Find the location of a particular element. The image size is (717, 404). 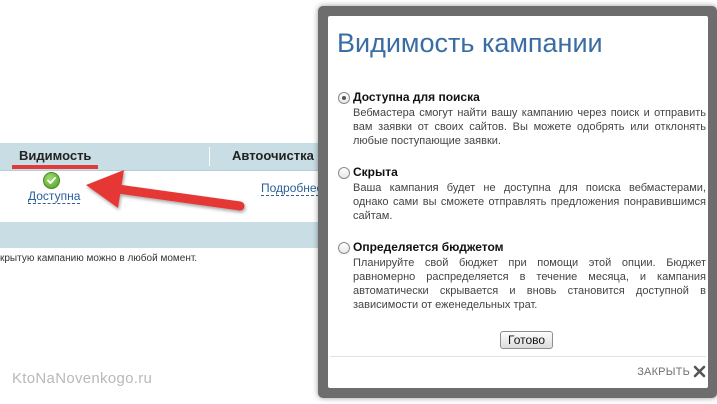

option-label: Доступна для поиска is located at coordinates (416, 97).